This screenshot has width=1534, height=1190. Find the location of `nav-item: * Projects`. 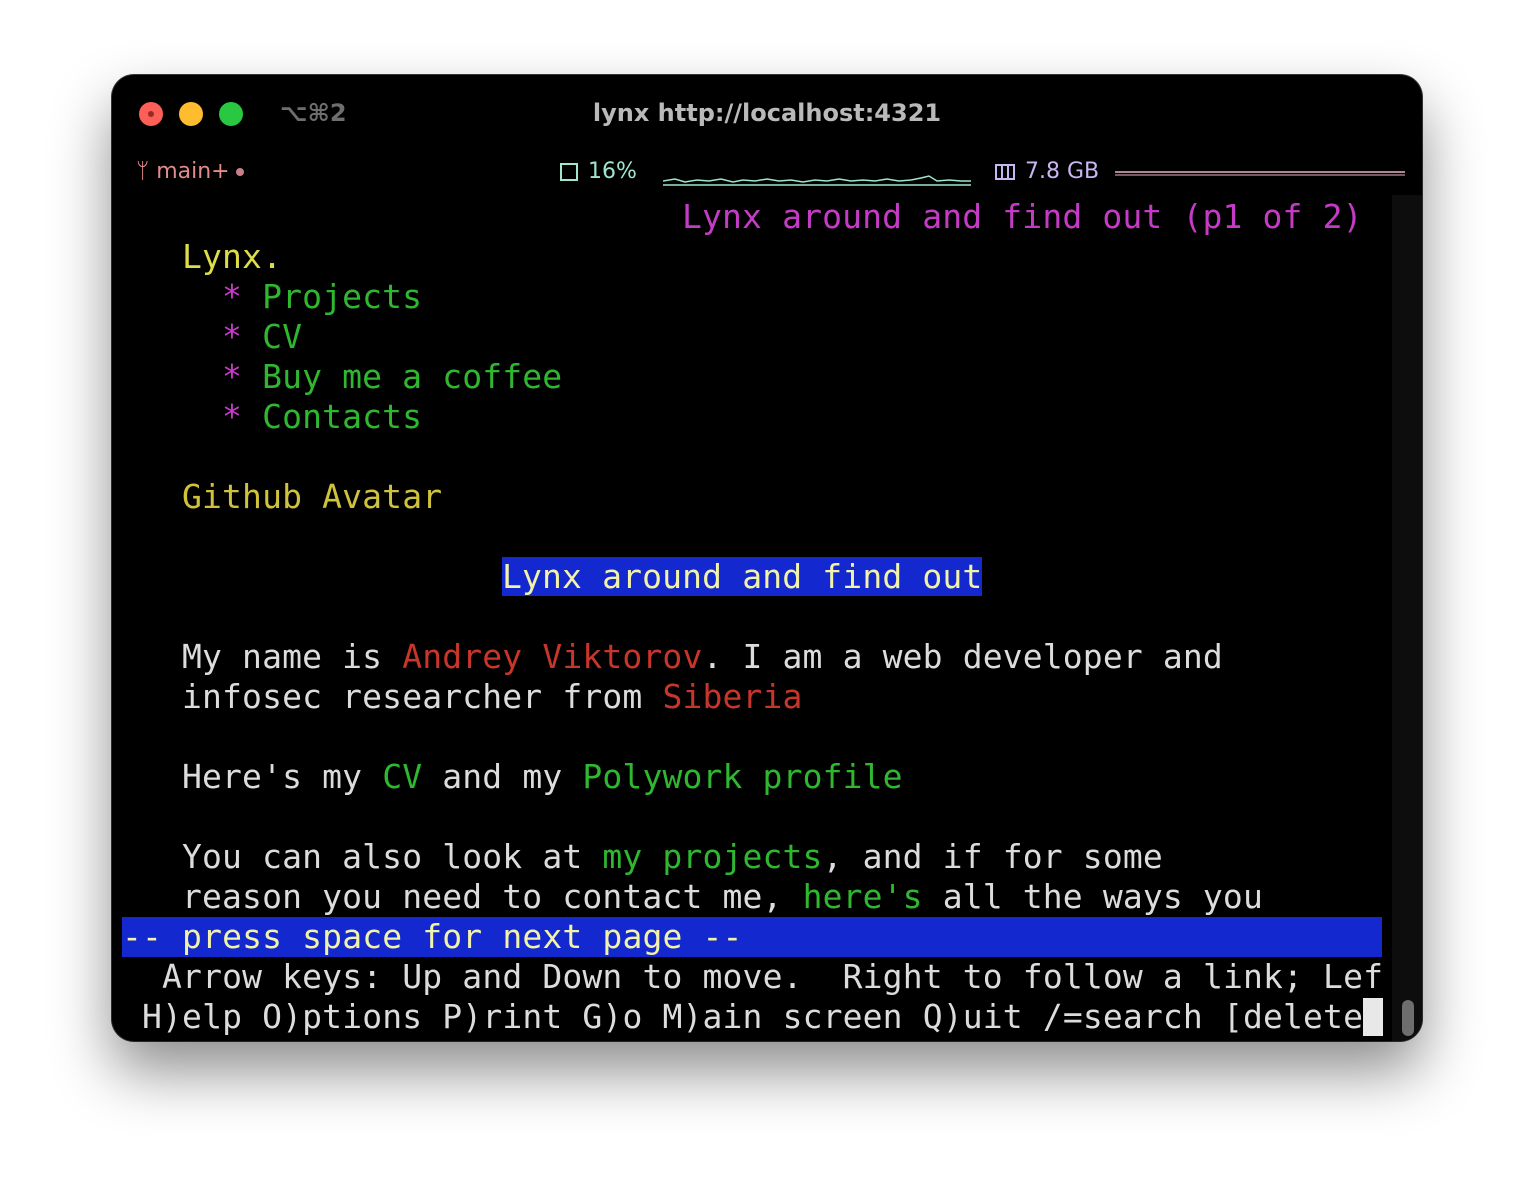

nav-item: * Projects is located at coordinates (322, 297).